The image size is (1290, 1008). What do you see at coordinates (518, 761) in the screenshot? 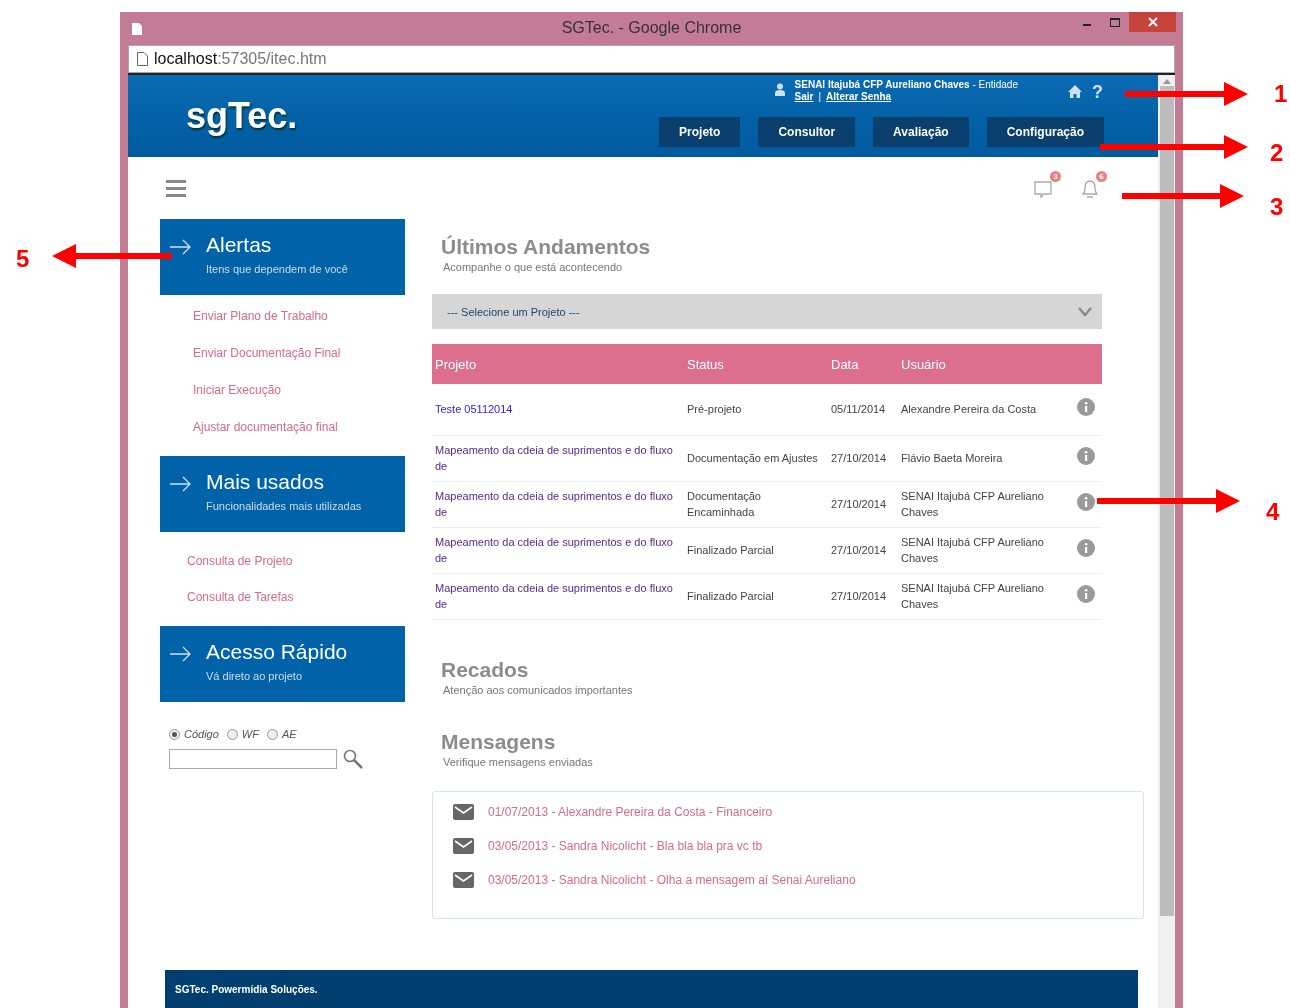
I see `section-subtitle: Verifique mensagens enviadas` at bounding box center [518, 761].